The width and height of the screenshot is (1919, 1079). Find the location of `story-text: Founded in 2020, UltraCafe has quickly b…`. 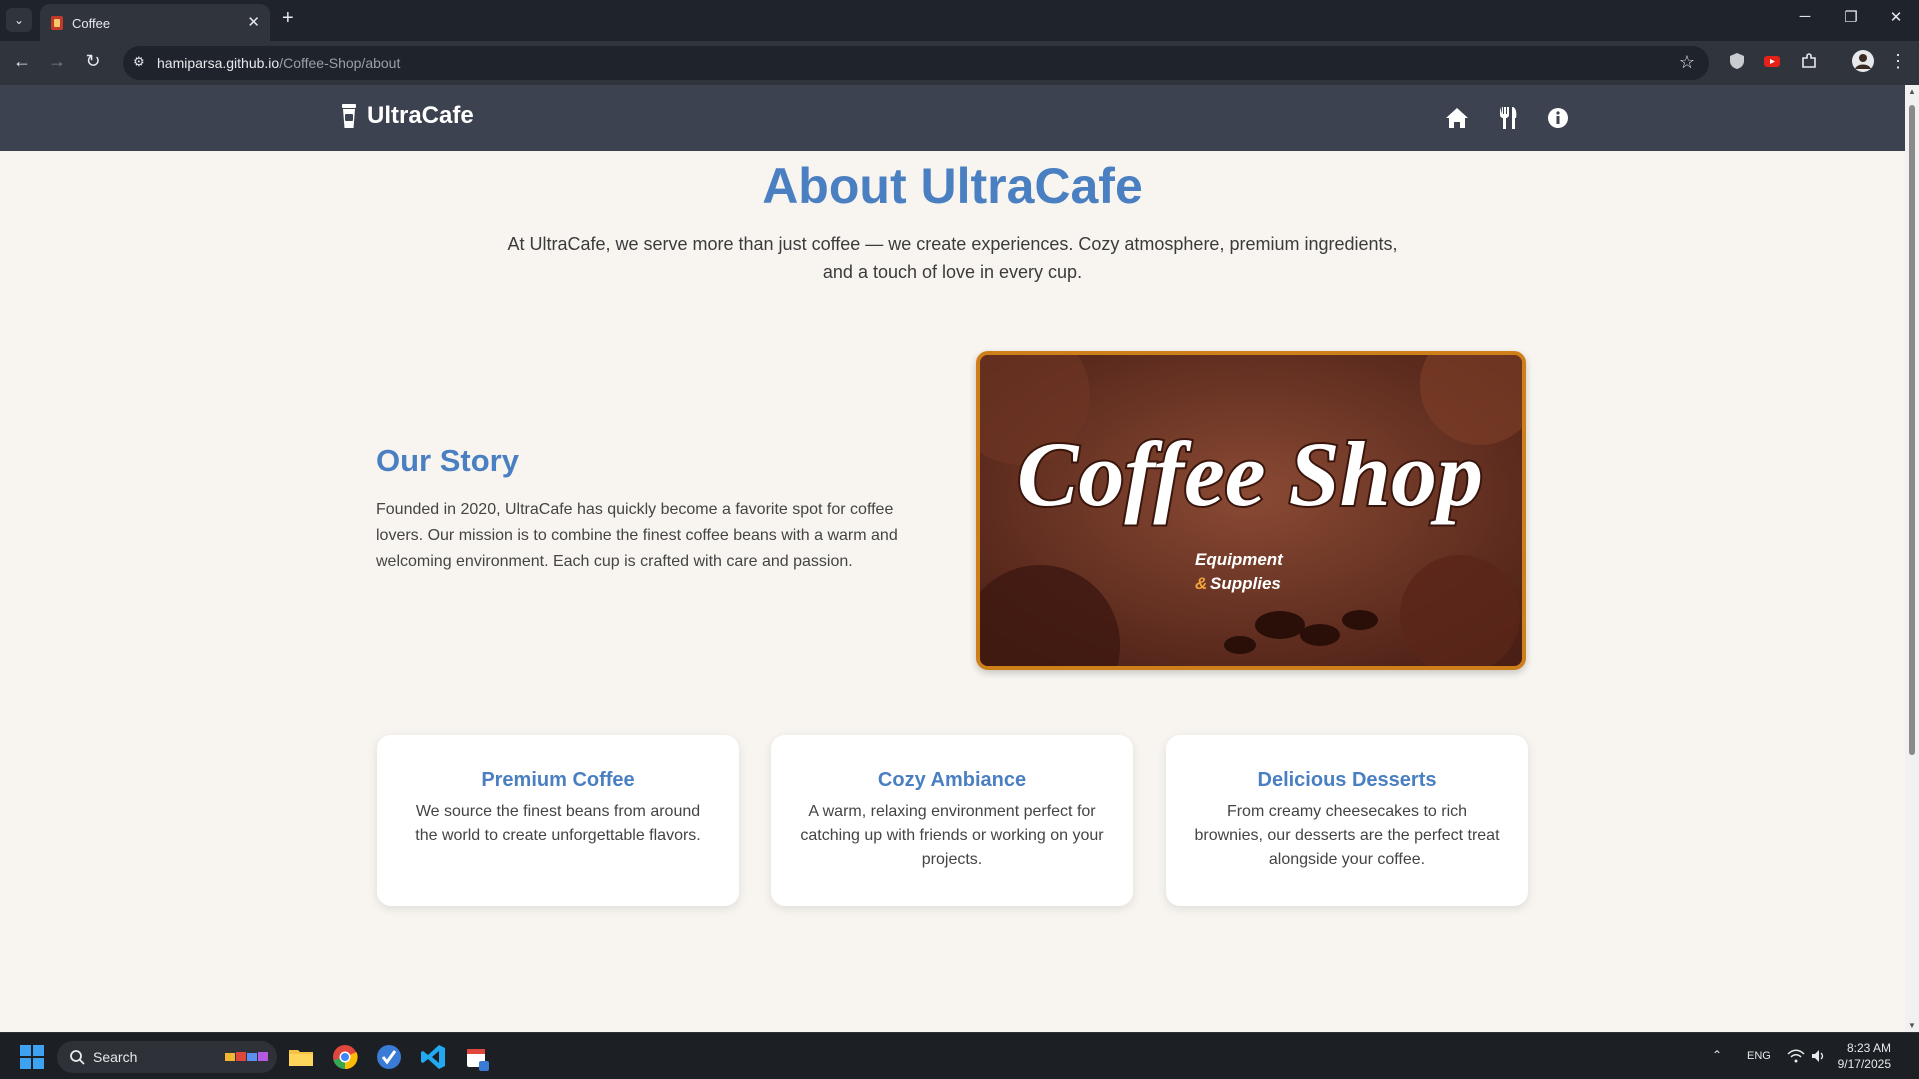

story-text: Founded in 2020, UltraCafe has quickly b… is located at coordinates (637, 535).